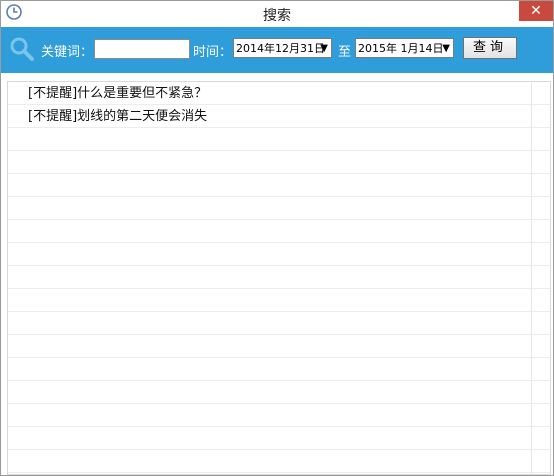  What do you see at coordinates (142, 49) in the screenshot?
I see `keyword-input` at bounding box center [142, 49].